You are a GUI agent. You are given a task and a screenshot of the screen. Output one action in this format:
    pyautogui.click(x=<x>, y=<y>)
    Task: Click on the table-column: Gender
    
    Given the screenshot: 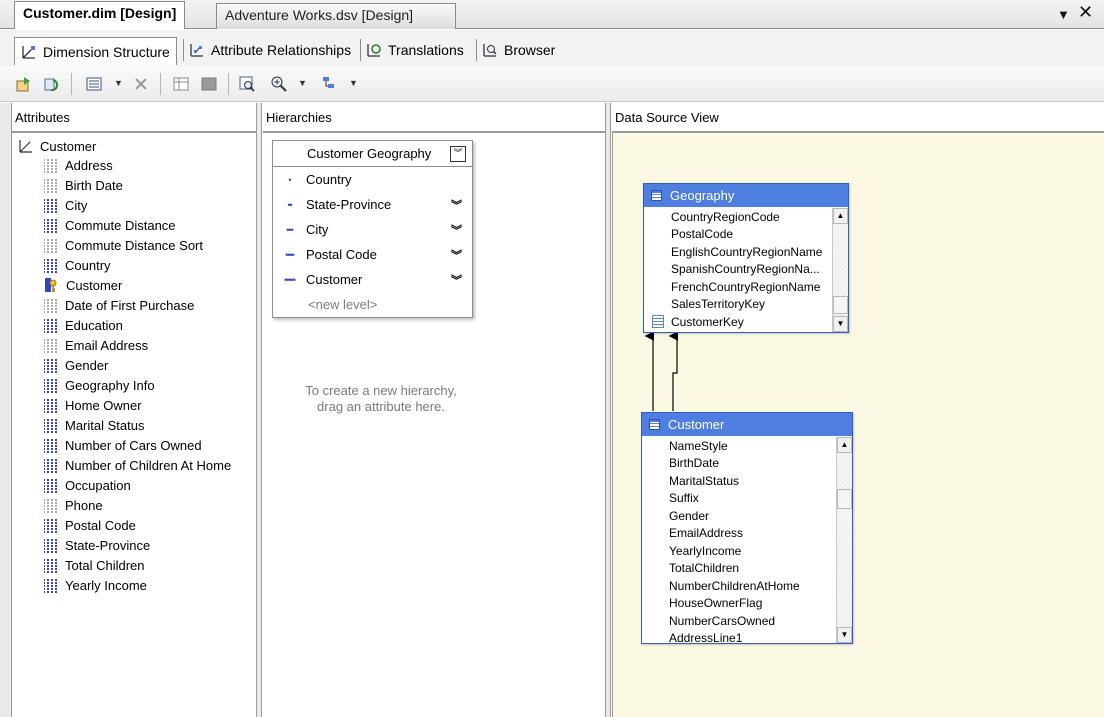 What is the action you would take?
    pyautogui.click(x=739, y=516)
    